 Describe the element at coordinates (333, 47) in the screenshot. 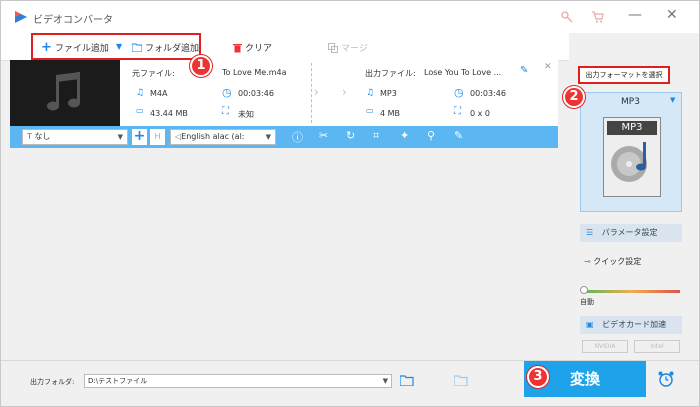

I see `merge-icon` at that location.